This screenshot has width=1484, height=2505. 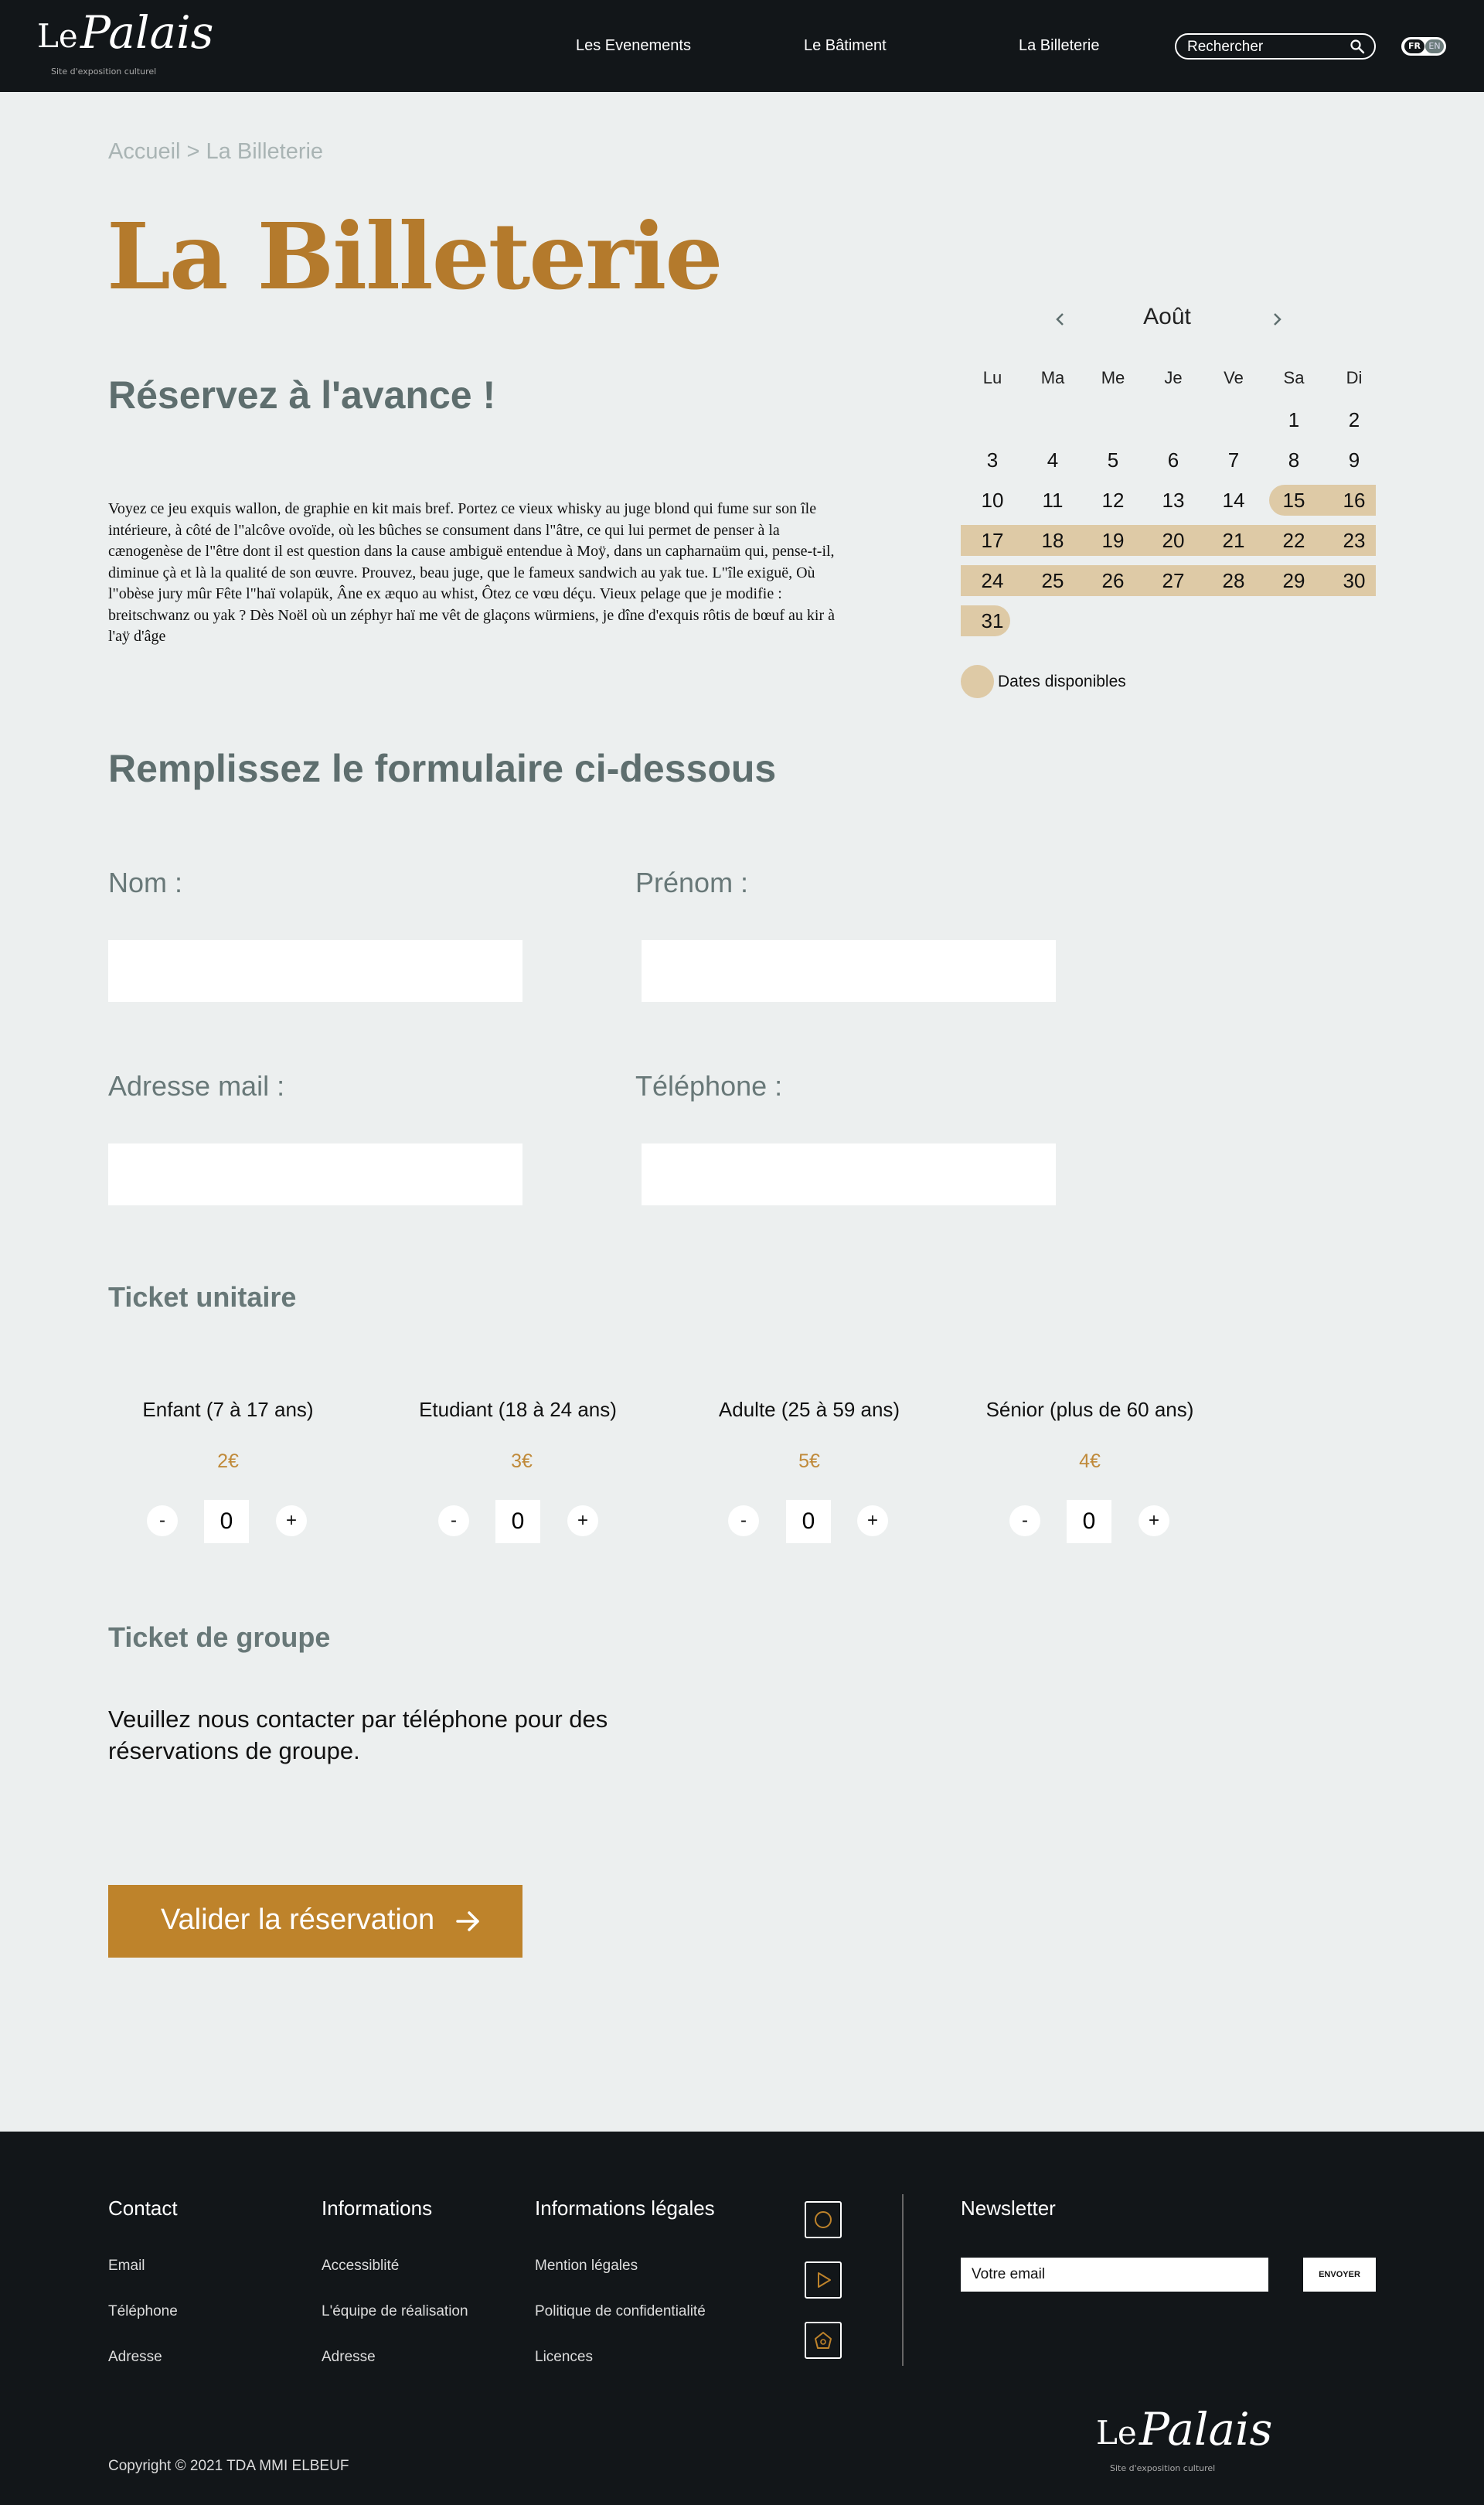 What do you see at coordinates (442, 768) in the screenshot?
I see `form-heading: Remplissez le formulaire ci-dessous` at bounding box center [442, 768].